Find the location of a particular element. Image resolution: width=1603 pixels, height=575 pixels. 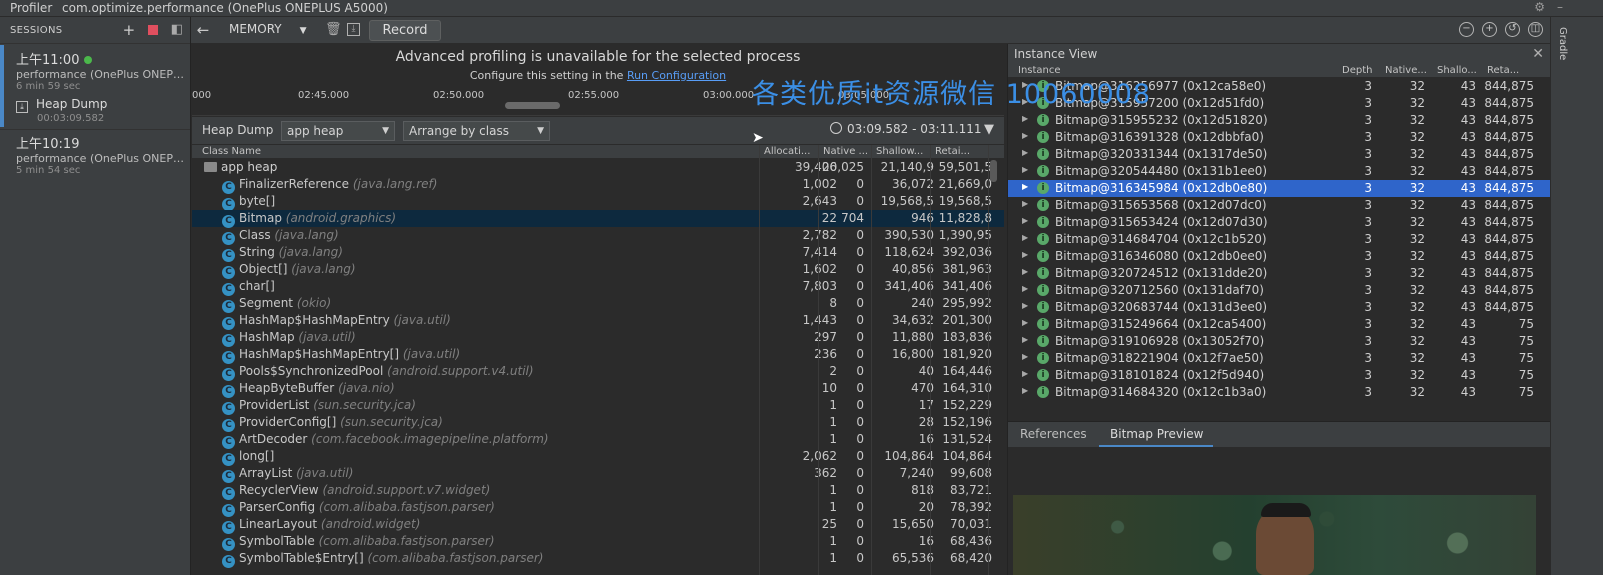

back-arrow-icon: ← is located at coordinates (203, 30).